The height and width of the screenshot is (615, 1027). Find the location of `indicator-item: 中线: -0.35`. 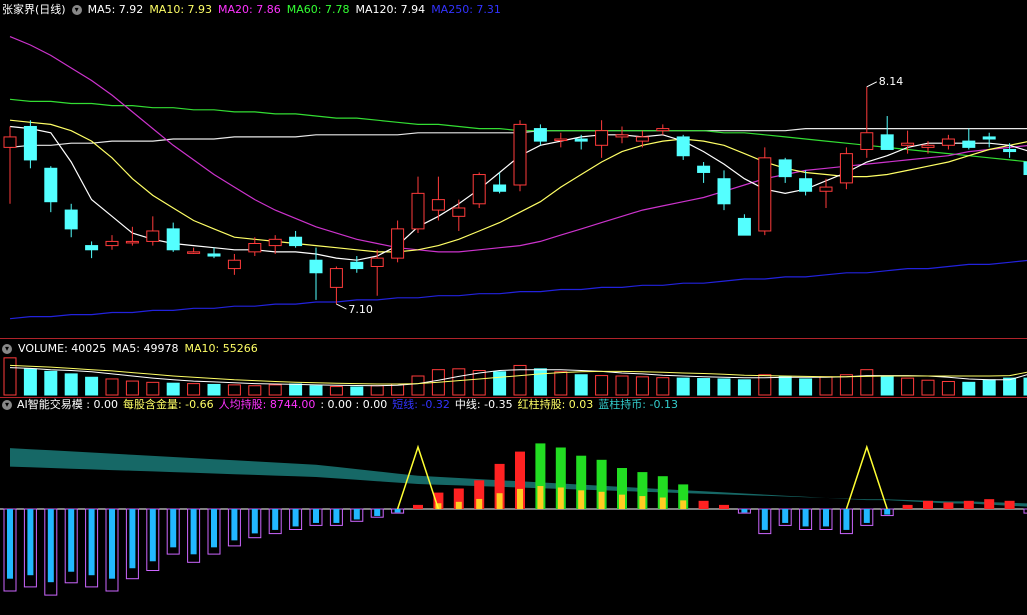

indicator-item: 中线: -0.35 is located at coordinates (483, 404).